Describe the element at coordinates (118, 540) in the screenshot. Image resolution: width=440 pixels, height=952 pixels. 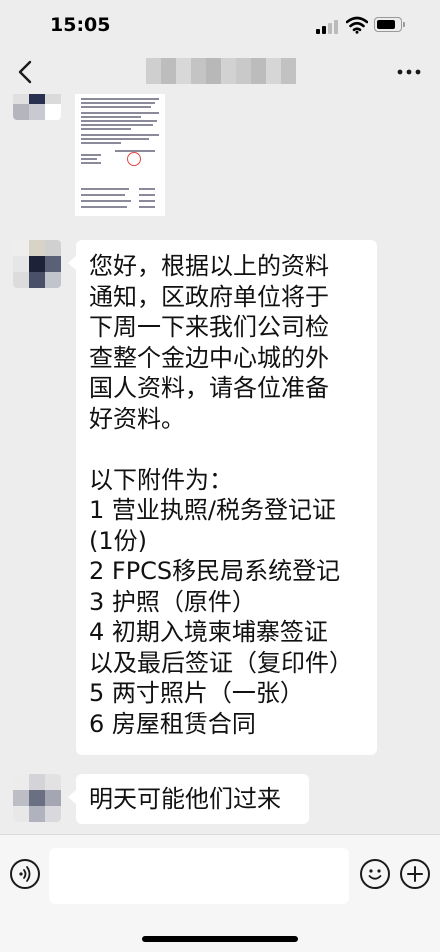
I see `message-line: (1份)` at that location.